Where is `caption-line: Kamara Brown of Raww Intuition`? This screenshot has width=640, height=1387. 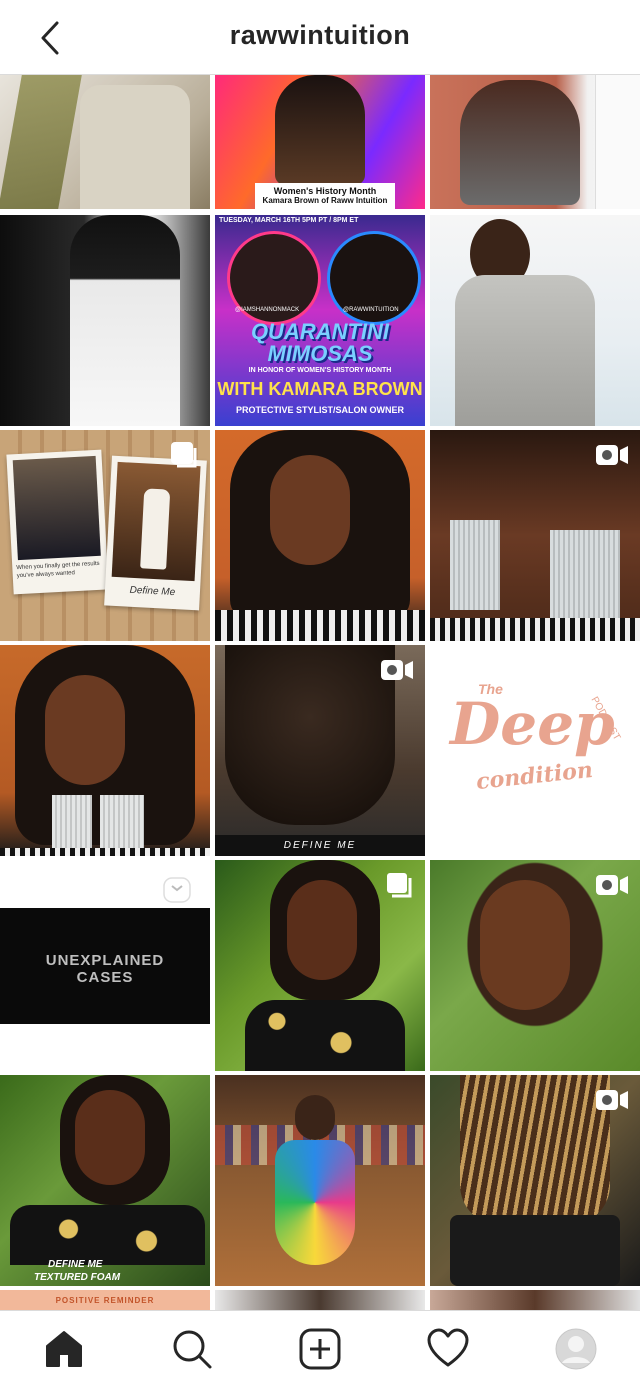 caption-line: Kamara Brown of Raww Intuition is located at coordinates (325, 200).